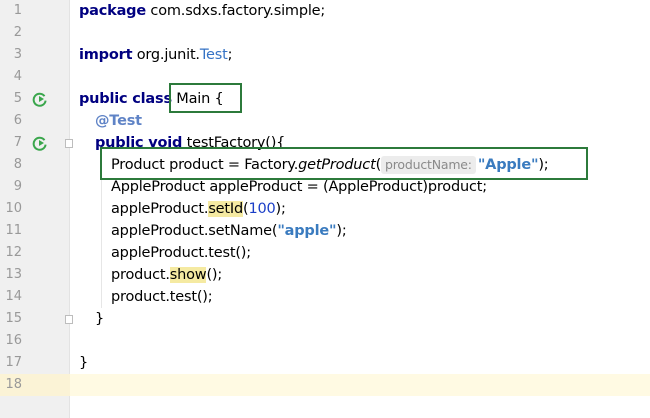 The width and height of the screenshot is (650, 418). Describe the element at coordinates (13, 340) in the screenshot. I see `line-number: 16` at that location.